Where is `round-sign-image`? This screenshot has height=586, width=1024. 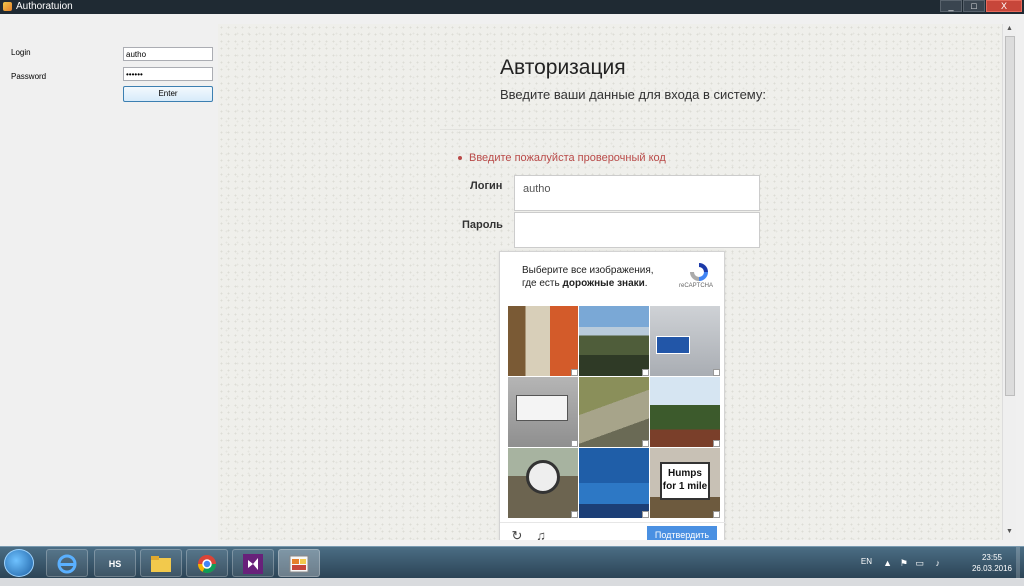
round-sign-image is located at coordinates (543, 477).